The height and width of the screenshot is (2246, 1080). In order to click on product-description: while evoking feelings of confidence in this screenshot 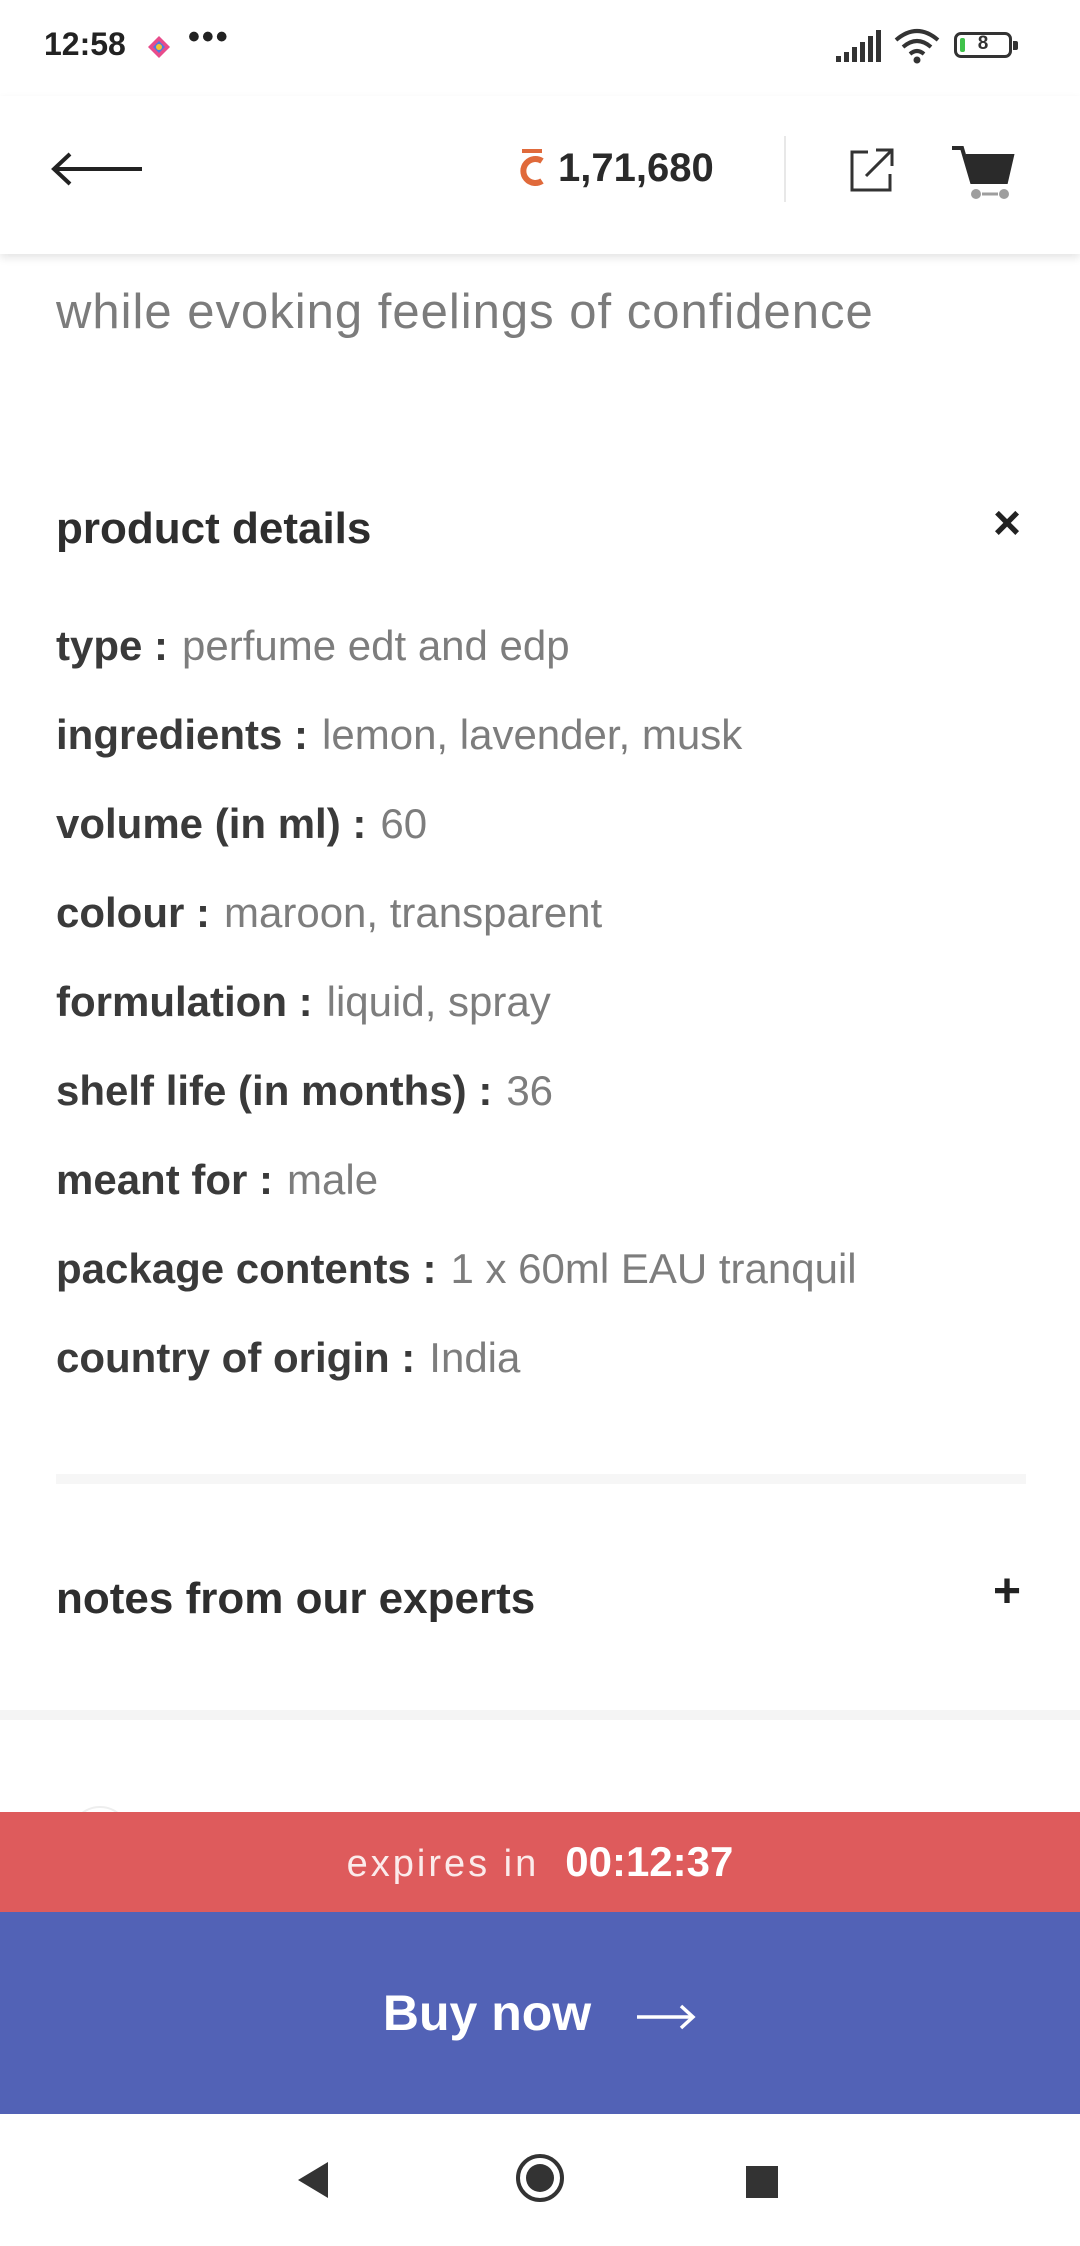, I will do `click(465, 312)`.